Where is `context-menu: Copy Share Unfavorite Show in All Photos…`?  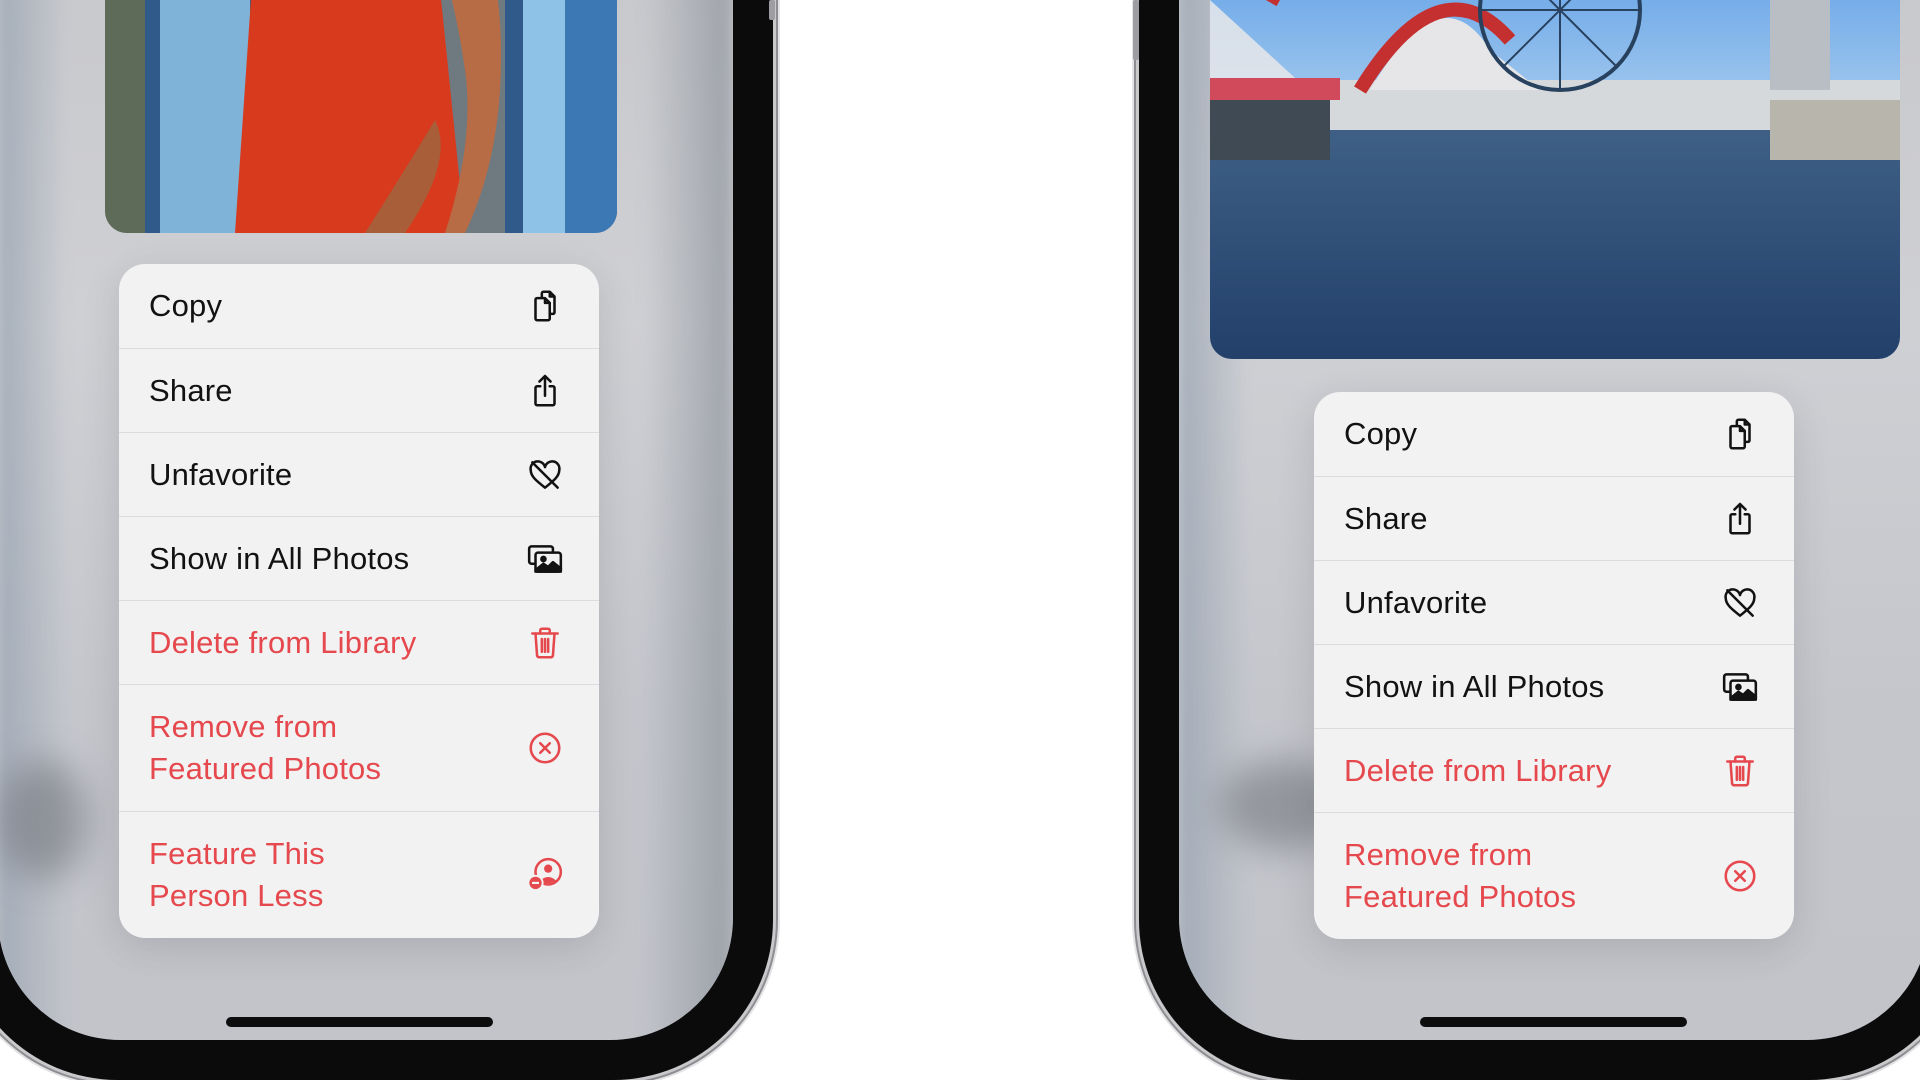
context-menu: Copy Share Unfavorite Show in All Photos… is located at coordinates (1554, 665).